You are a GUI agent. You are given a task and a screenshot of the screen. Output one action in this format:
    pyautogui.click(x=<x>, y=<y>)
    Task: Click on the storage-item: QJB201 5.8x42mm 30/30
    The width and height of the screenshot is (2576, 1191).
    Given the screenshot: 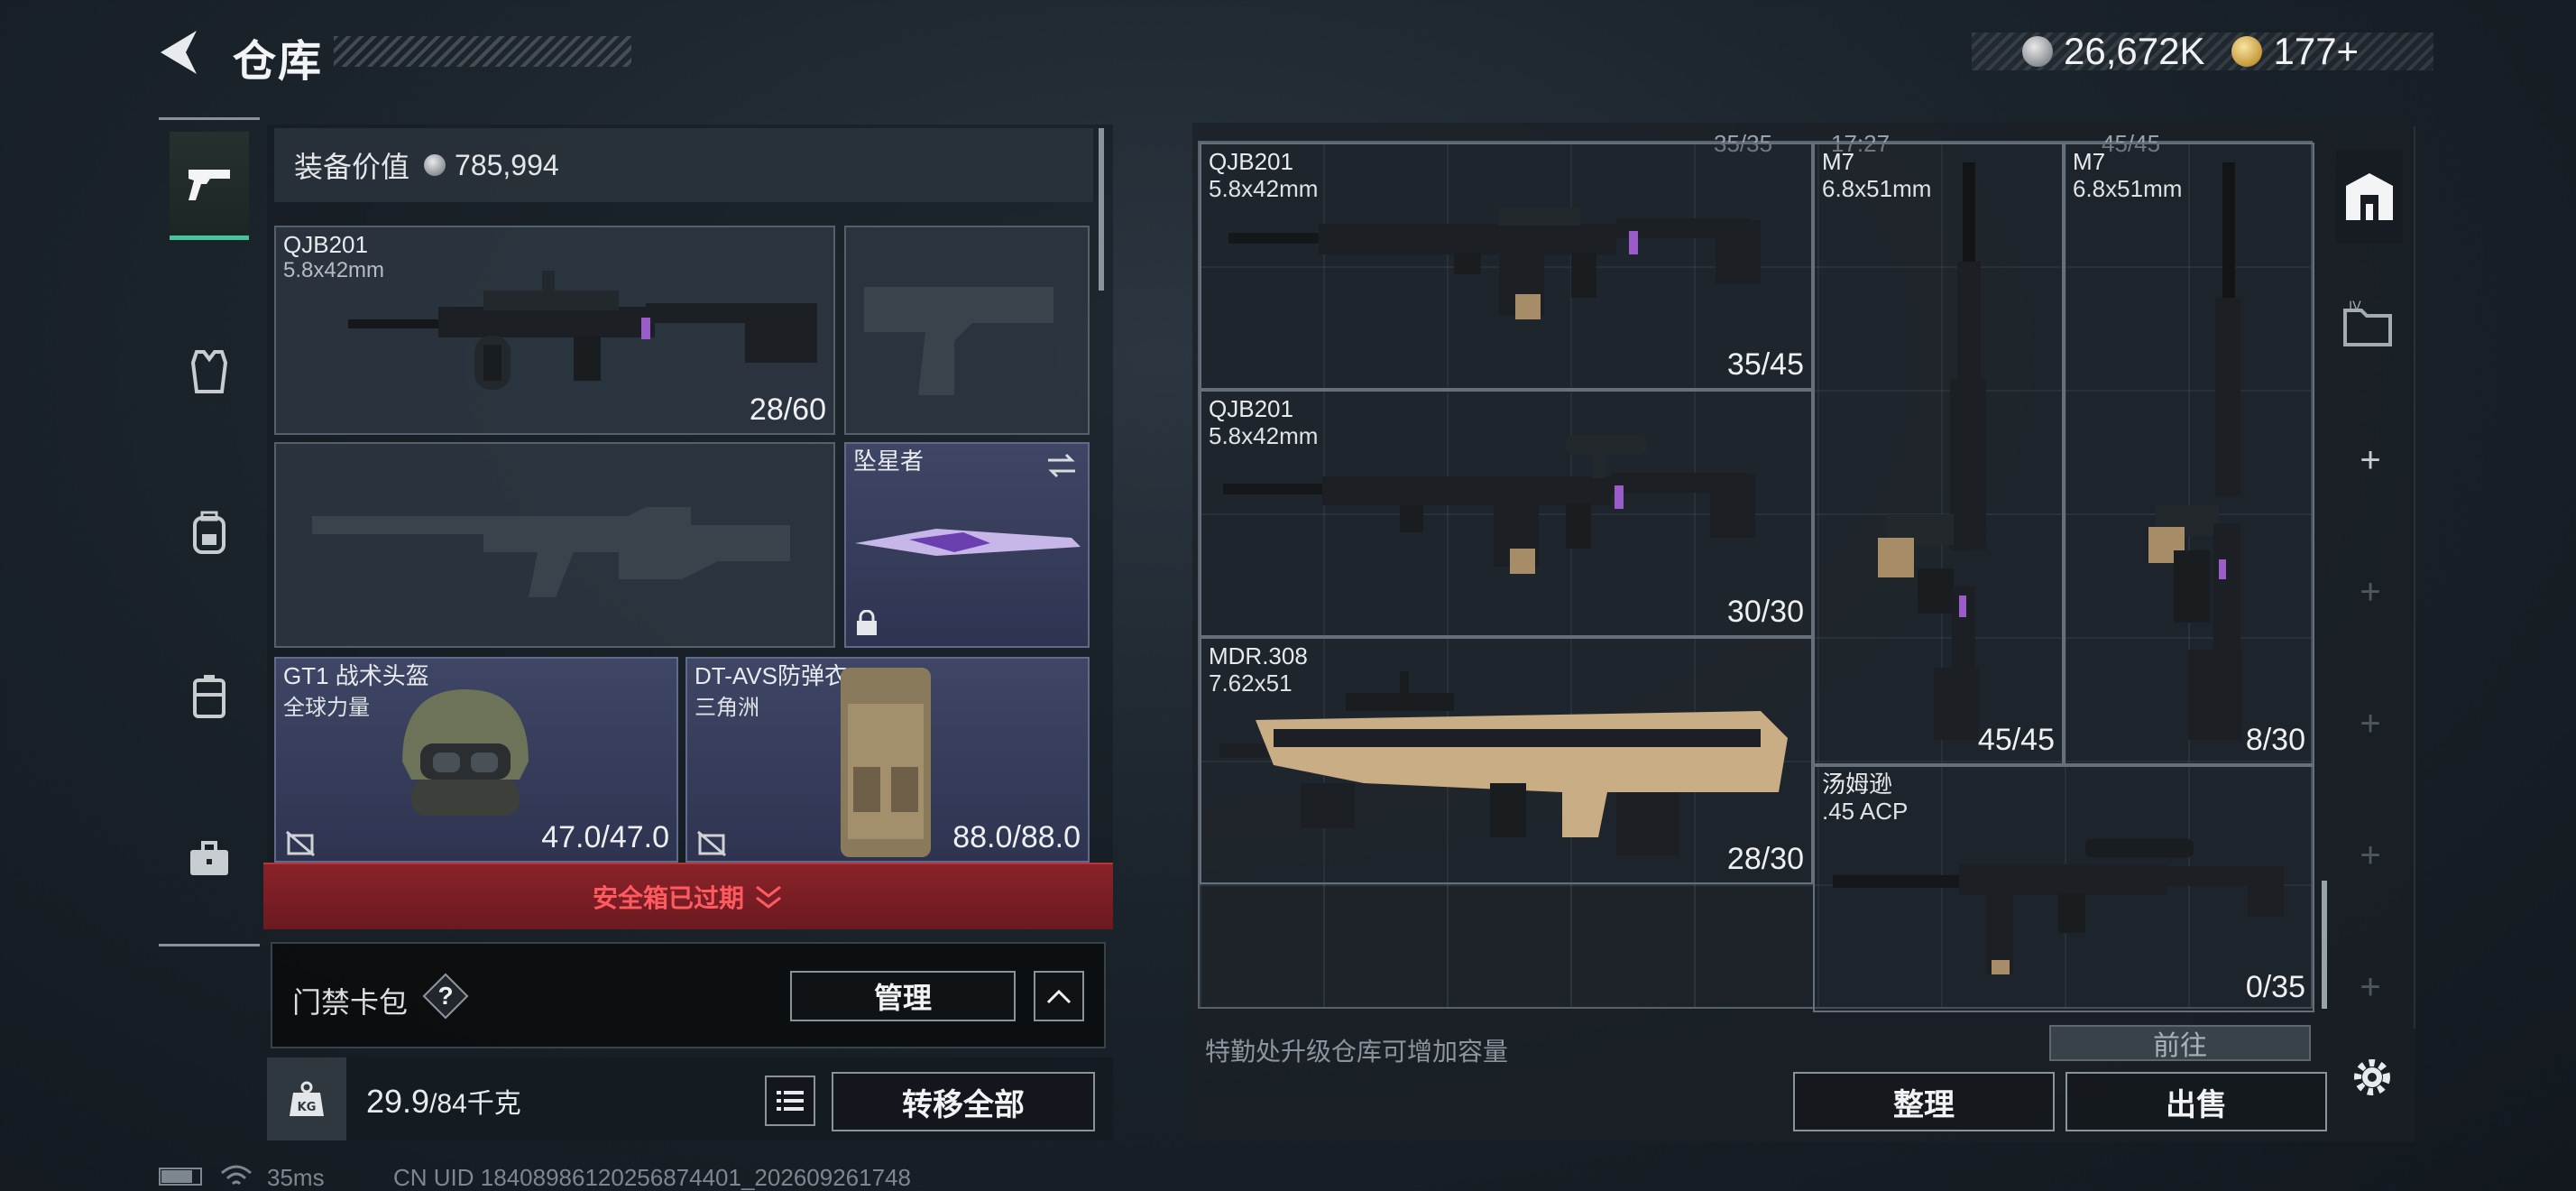 What is the action you would take?
    pyautogui.click(x=1506, y=513)
    